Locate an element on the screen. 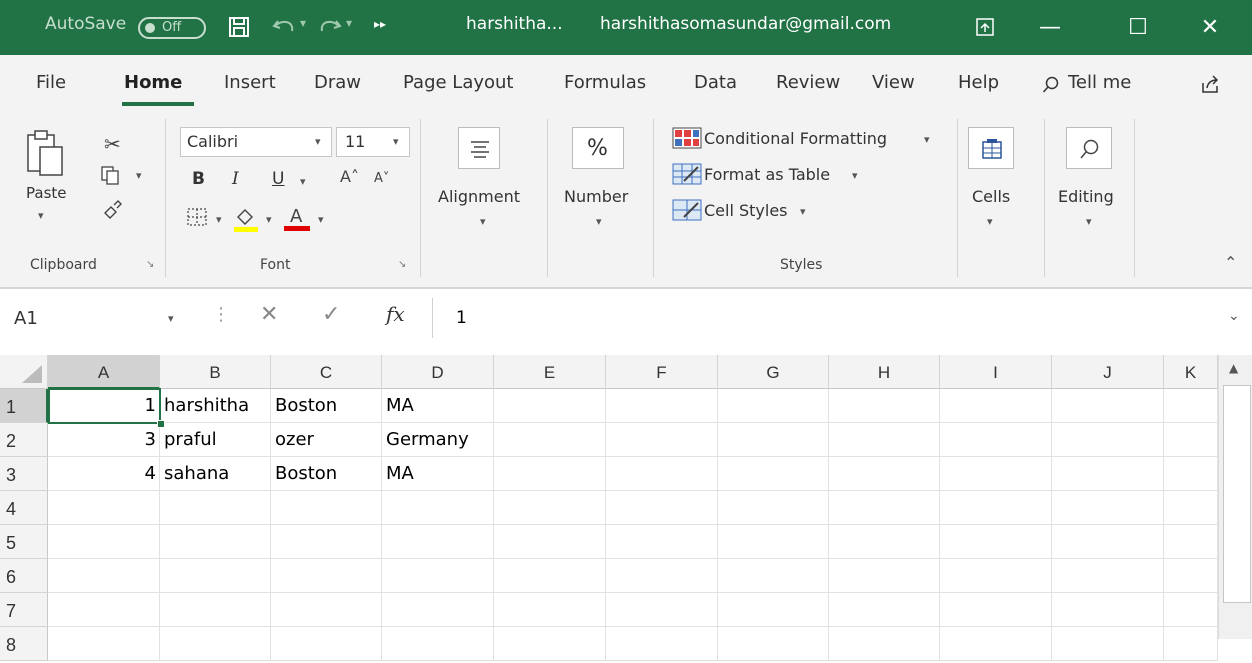  row-header-1: 1 is located at coordinates (24, 406).